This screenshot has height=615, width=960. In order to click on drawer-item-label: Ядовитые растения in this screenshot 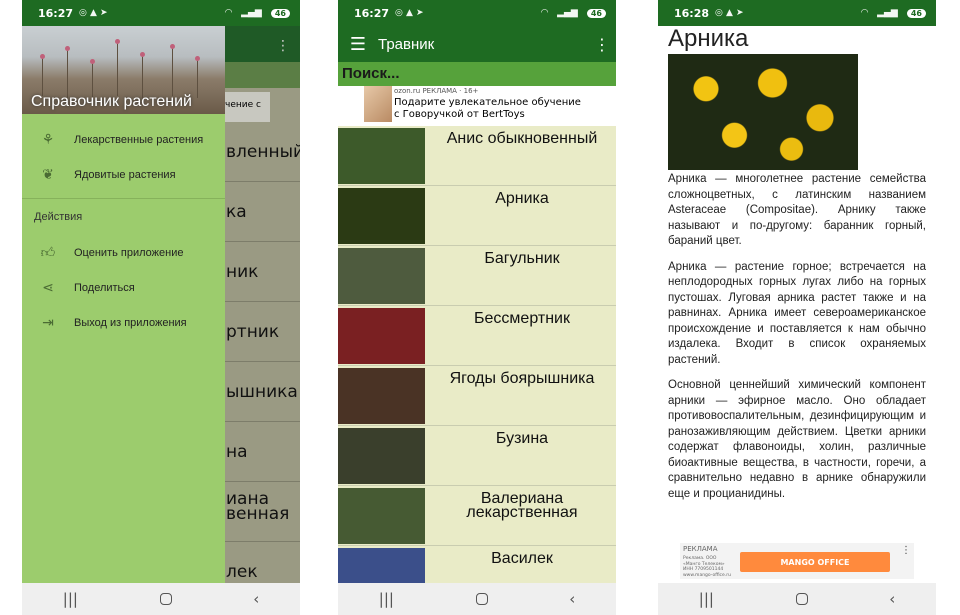, I will do `click(125, 174)`.